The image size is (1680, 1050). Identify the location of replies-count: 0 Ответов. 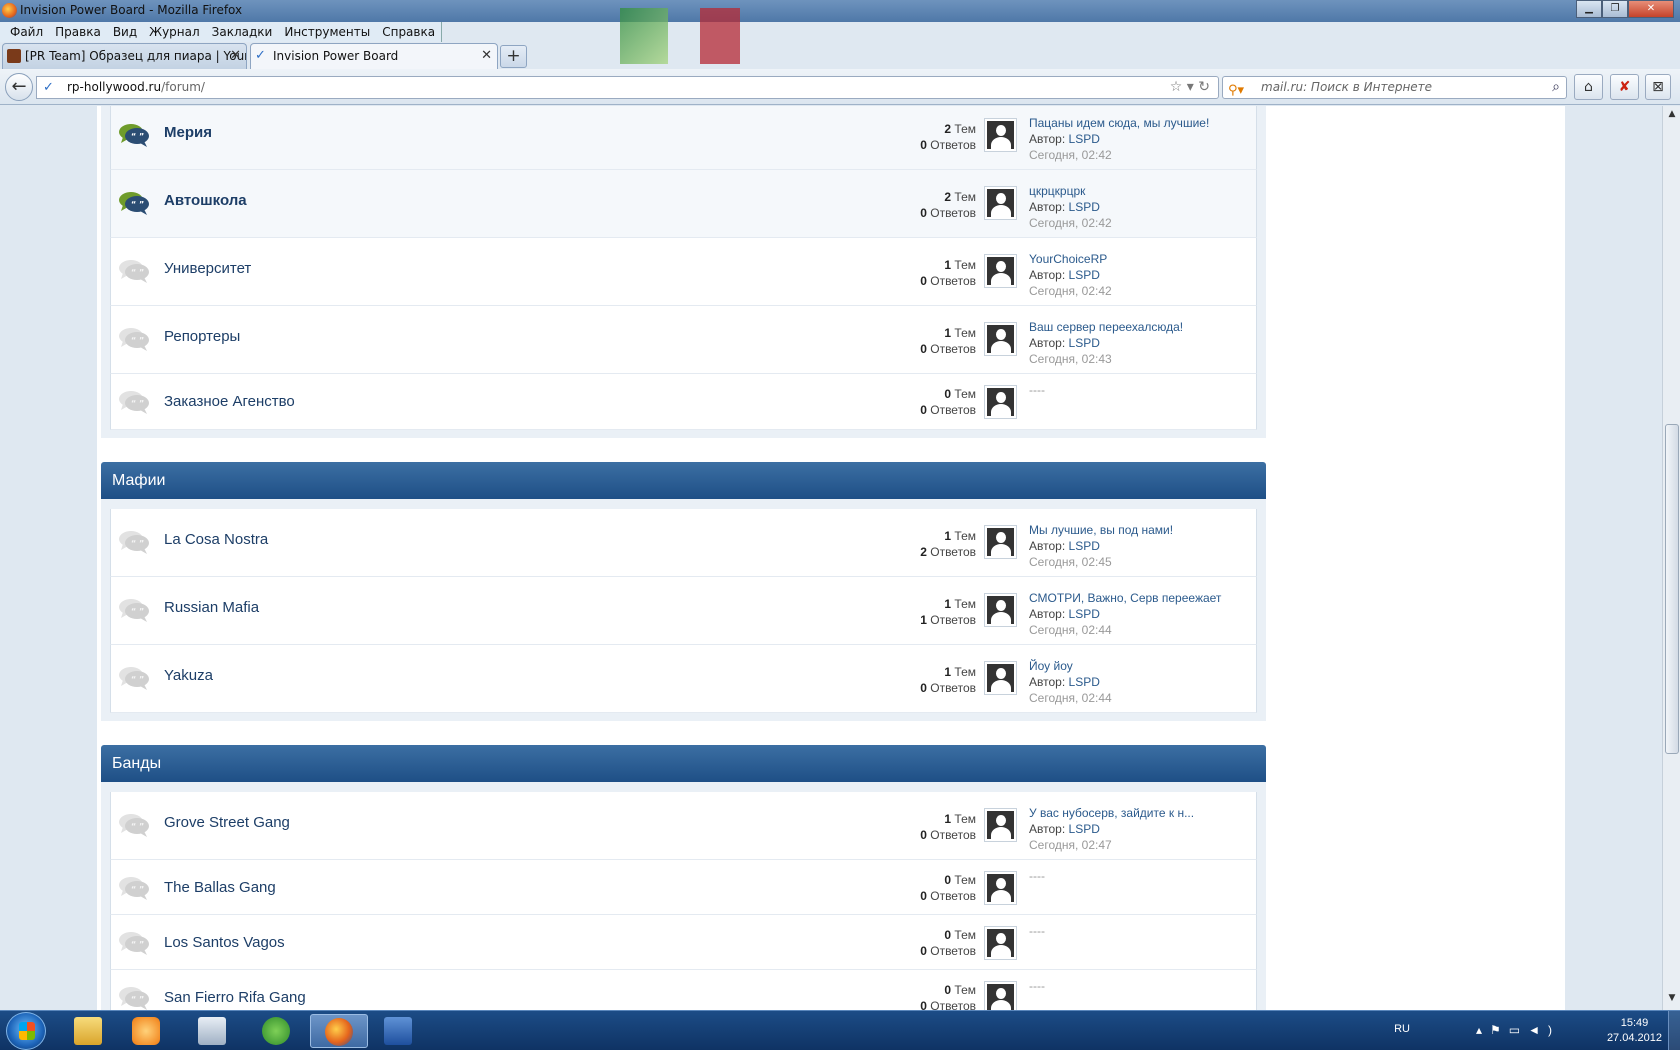
(948, 410).